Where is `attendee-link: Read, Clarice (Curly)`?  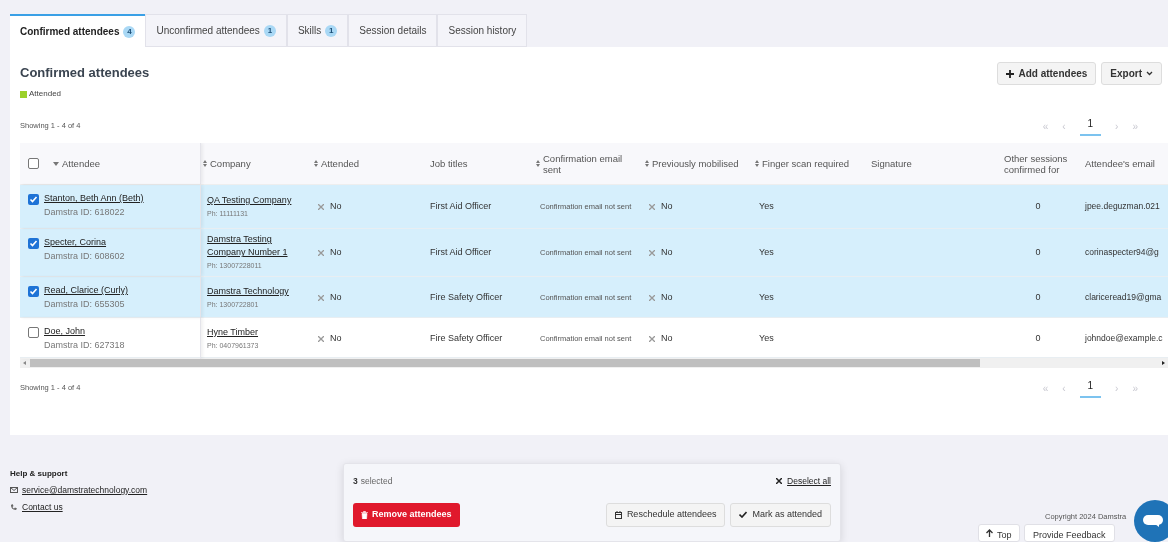
attendee-link: Read, Clarice (Curly) is located at coordinates (86, 291).